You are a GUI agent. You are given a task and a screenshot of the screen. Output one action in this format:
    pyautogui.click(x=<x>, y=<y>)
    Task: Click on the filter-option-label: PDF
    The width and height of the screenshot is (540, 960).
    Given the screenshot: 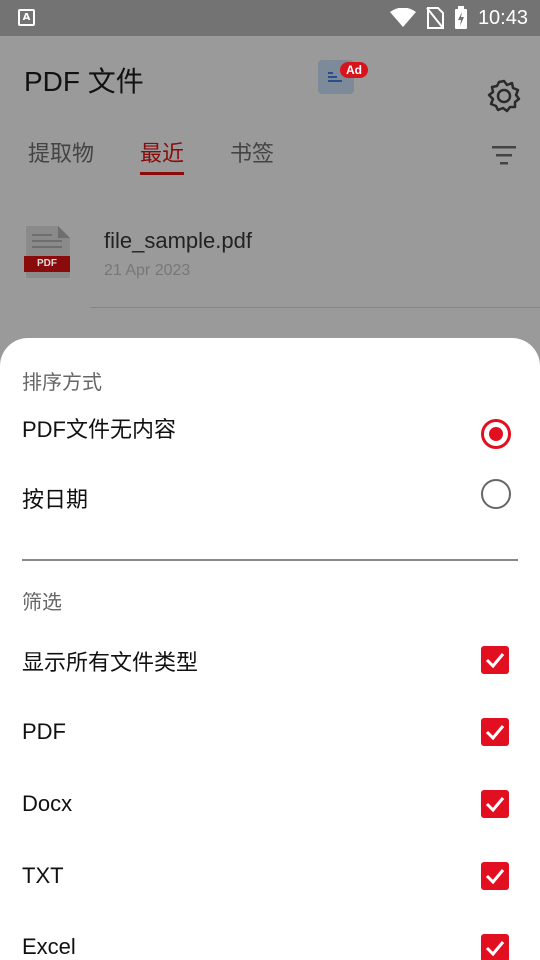 What is the action you would take?
    pyautogui.click(x=44, y=732)
    